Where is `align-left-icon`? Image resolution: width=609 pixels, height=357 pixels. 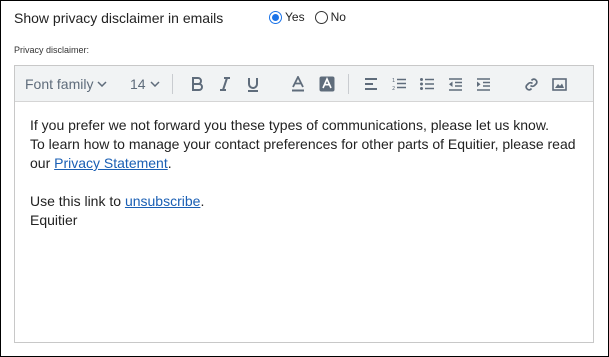 align-left-icon is located at coordinates (371, 84).